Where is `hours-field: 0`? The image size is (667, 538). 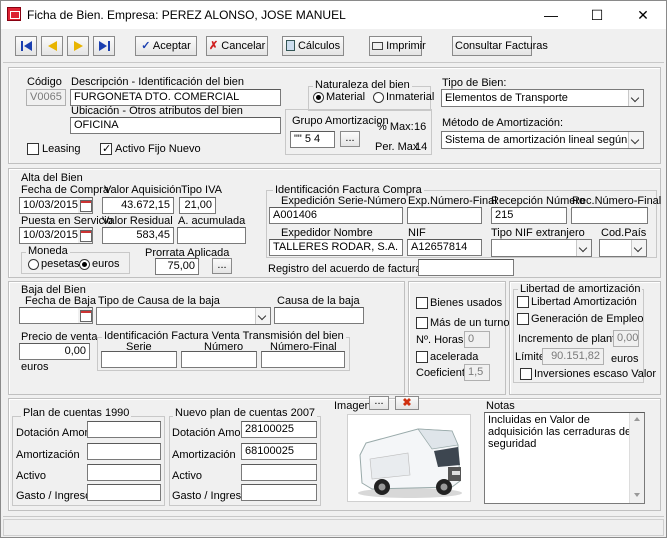
hours-field: 0 is located at coordinates (477, 339).